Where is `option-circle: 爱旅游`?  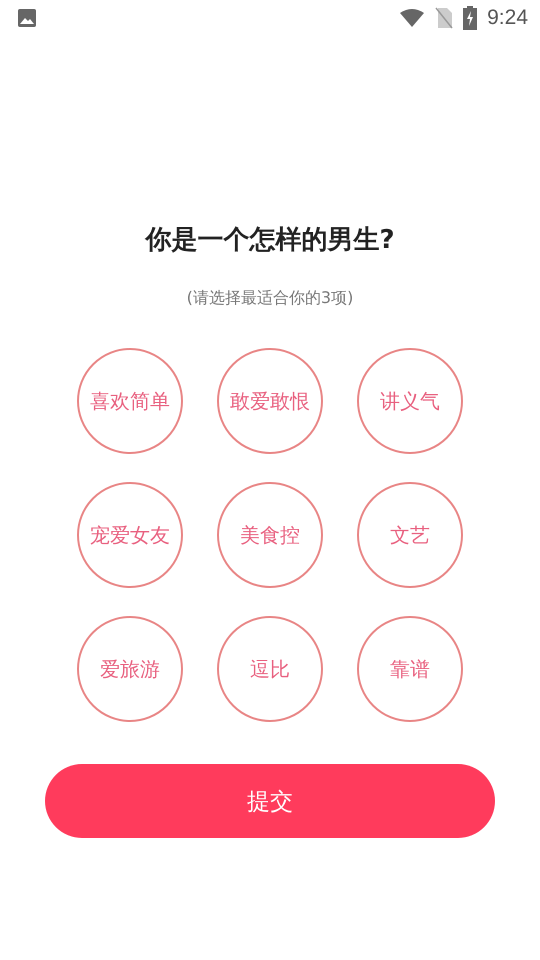 option-circle: 爱旅游 is located at coordinates (130, 669).